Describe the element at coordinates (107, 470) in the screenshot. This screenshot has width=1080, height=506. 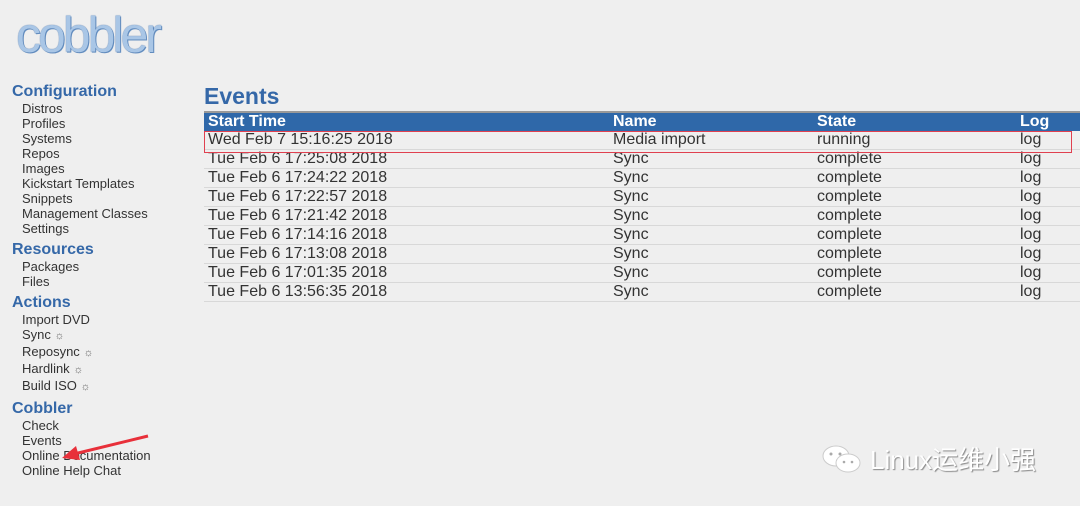
I see `nav-online-help-chat: Online Help Chat` at that location.